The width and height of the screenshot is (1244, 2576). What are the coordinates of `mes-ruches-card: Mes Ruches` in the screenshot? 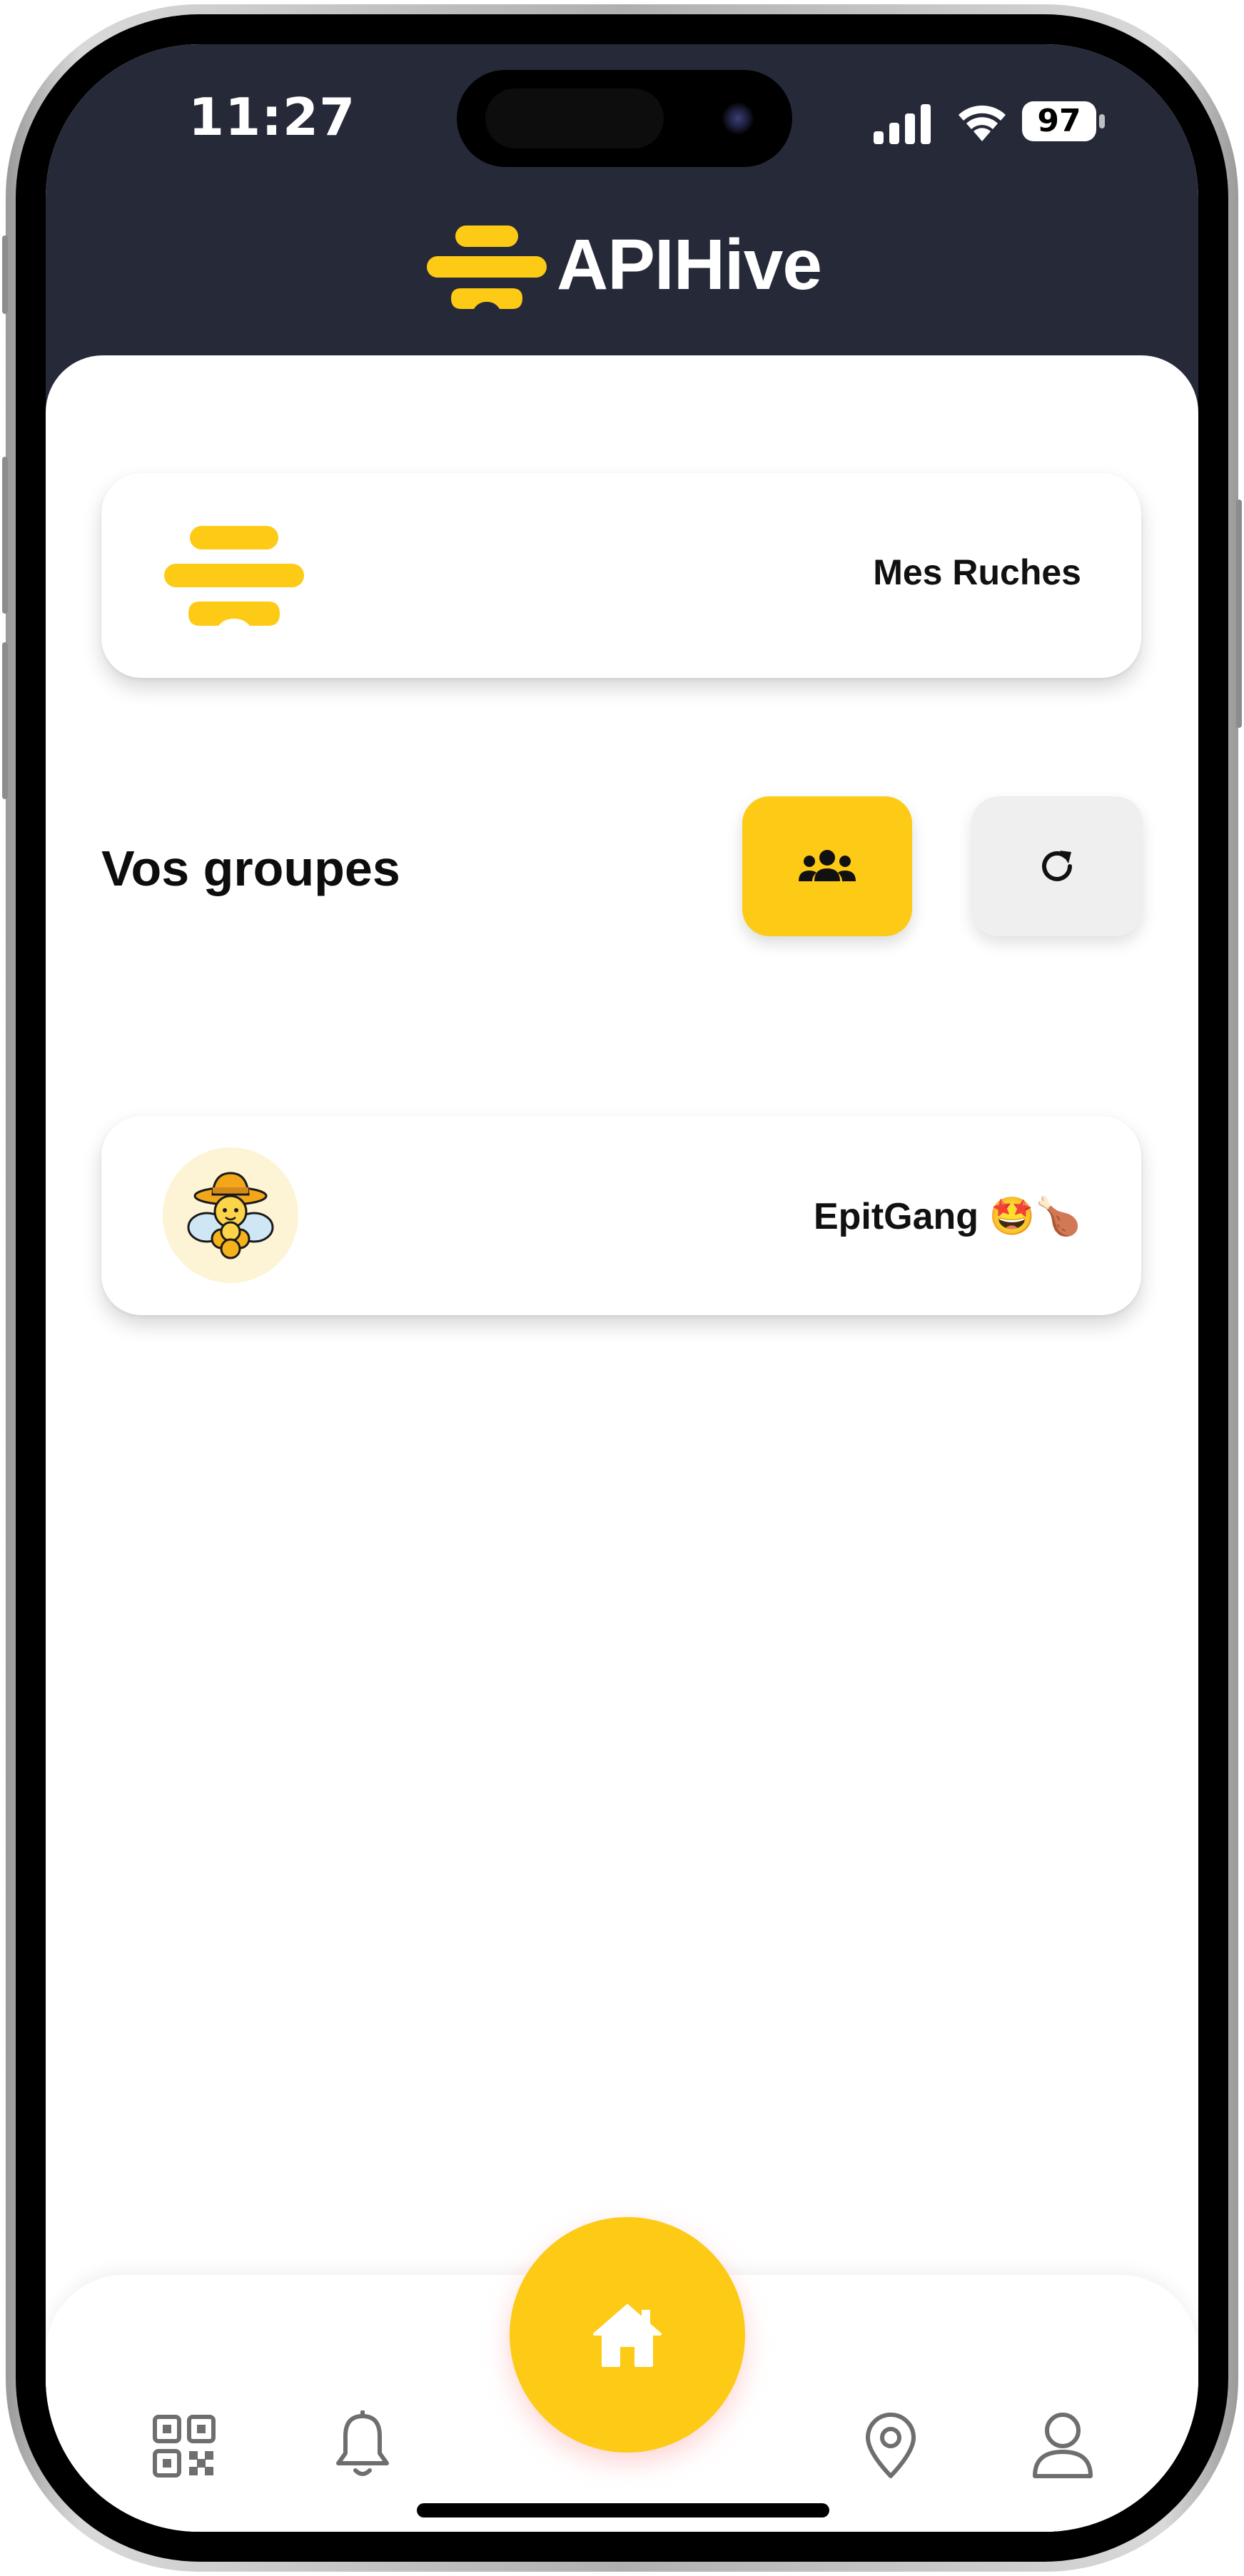 It's located at (621, 575).